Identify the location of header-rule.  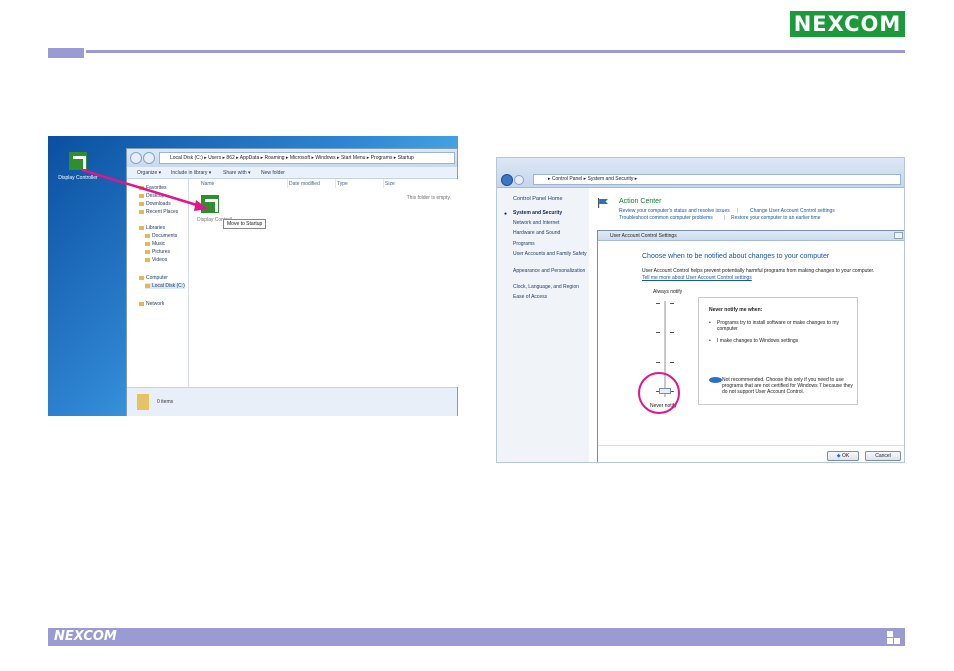
(495, 51).